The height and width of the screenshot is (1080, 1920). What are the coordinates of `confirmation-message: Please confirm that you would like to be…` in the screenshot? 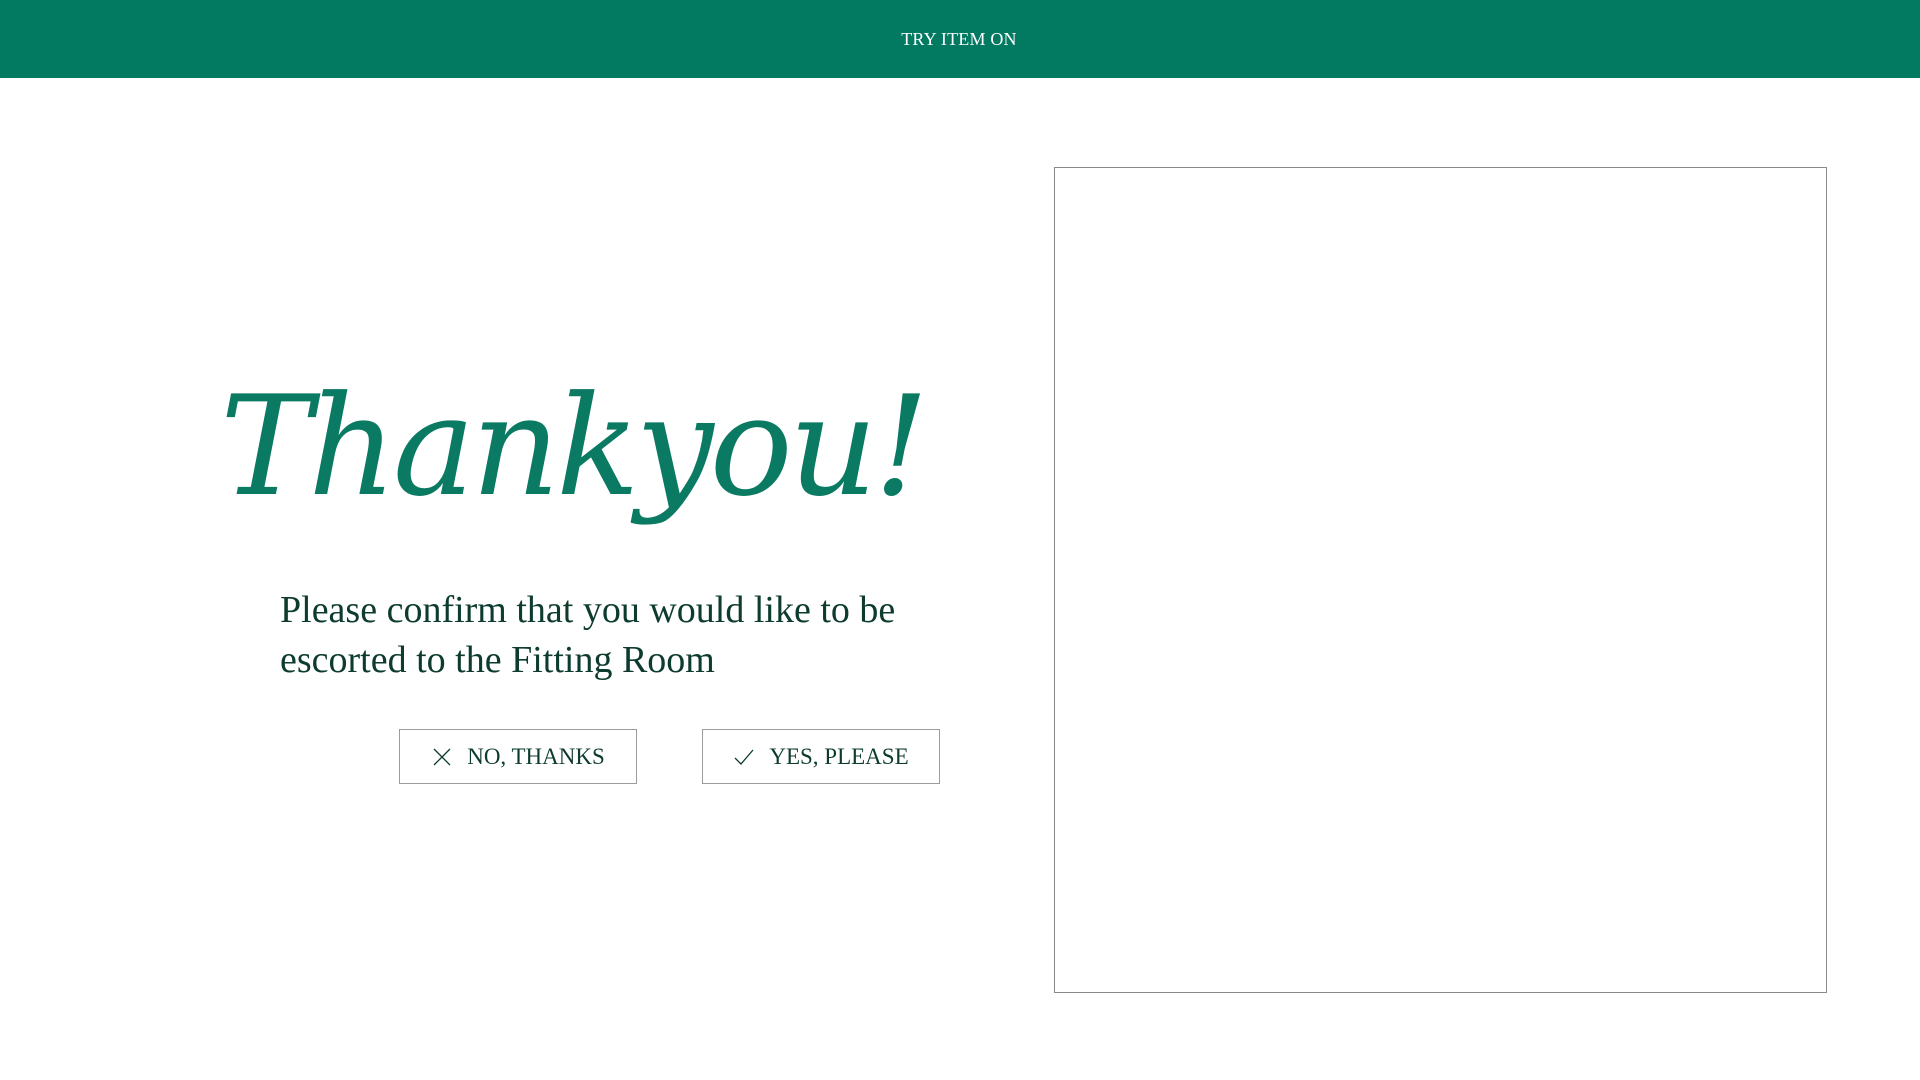 It's located at (588, 635).